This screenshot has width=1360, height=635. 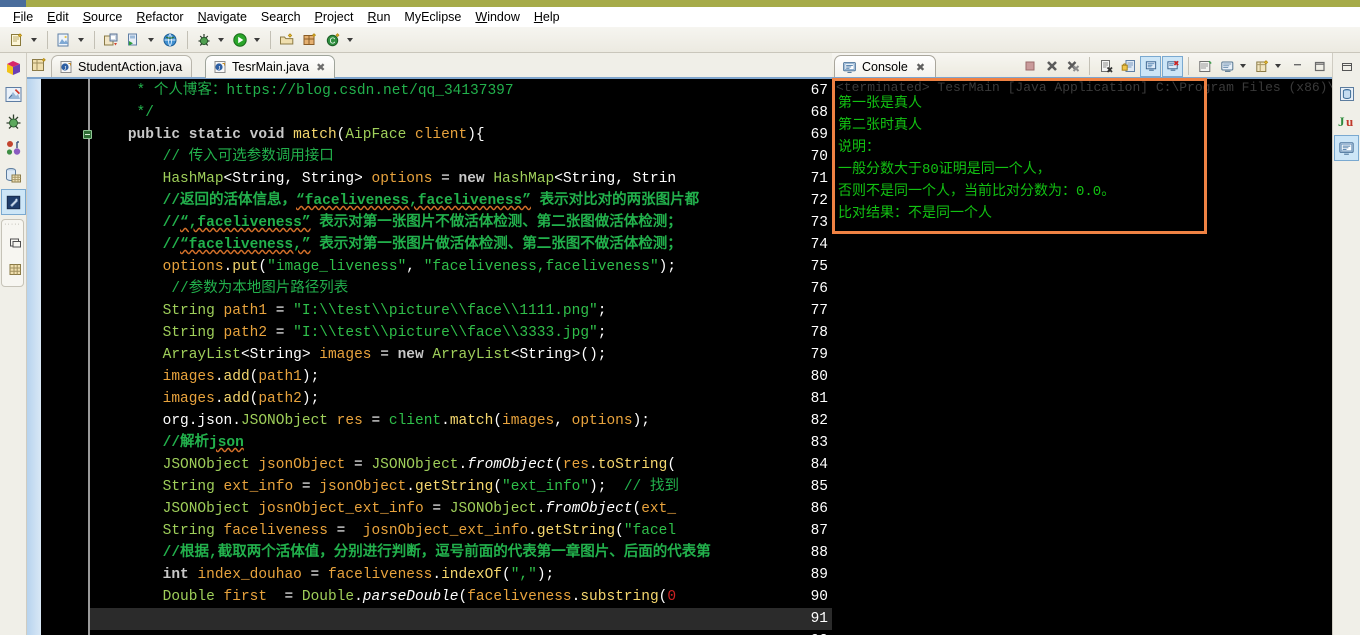 What do you see at coordinates (1051, 66) in the screenshot?
I see `remove-launch-icon` at bounding box center [1051, 66].